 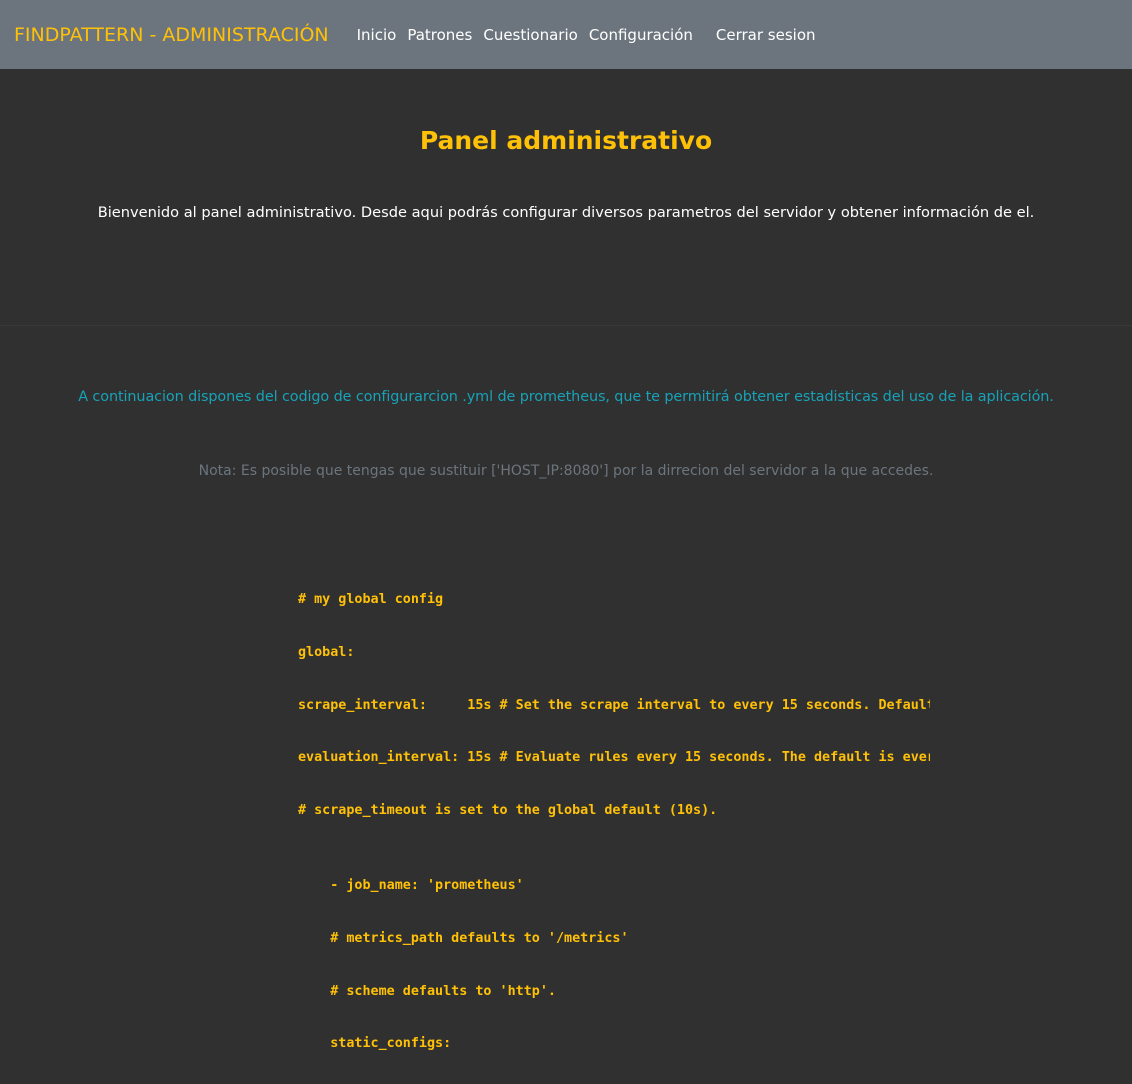 What do you see at coordinates (766, 35) in the screenshot?
I see `logout-link: Cerrar sesion` at bounding box center [766, 35].